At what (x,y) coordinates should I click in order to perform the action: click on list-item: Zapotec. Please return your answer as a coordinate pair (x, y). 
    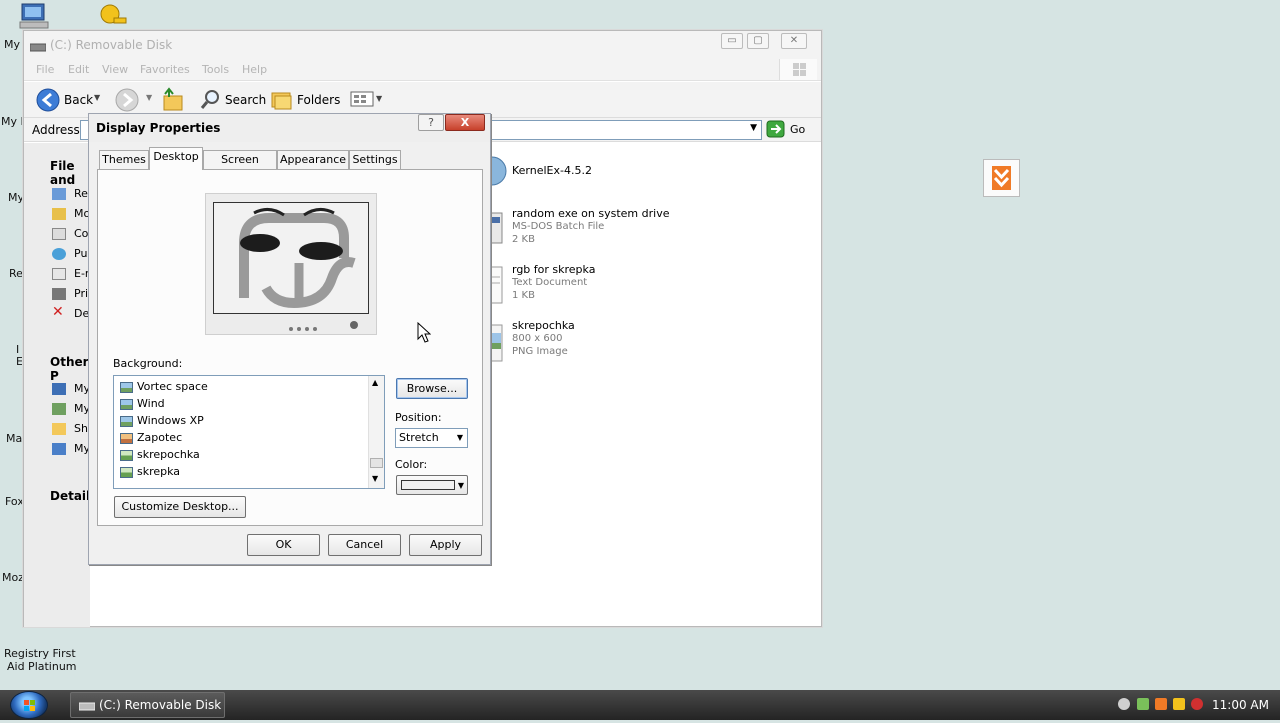
    Looking at the image, I should click on (151, 438).